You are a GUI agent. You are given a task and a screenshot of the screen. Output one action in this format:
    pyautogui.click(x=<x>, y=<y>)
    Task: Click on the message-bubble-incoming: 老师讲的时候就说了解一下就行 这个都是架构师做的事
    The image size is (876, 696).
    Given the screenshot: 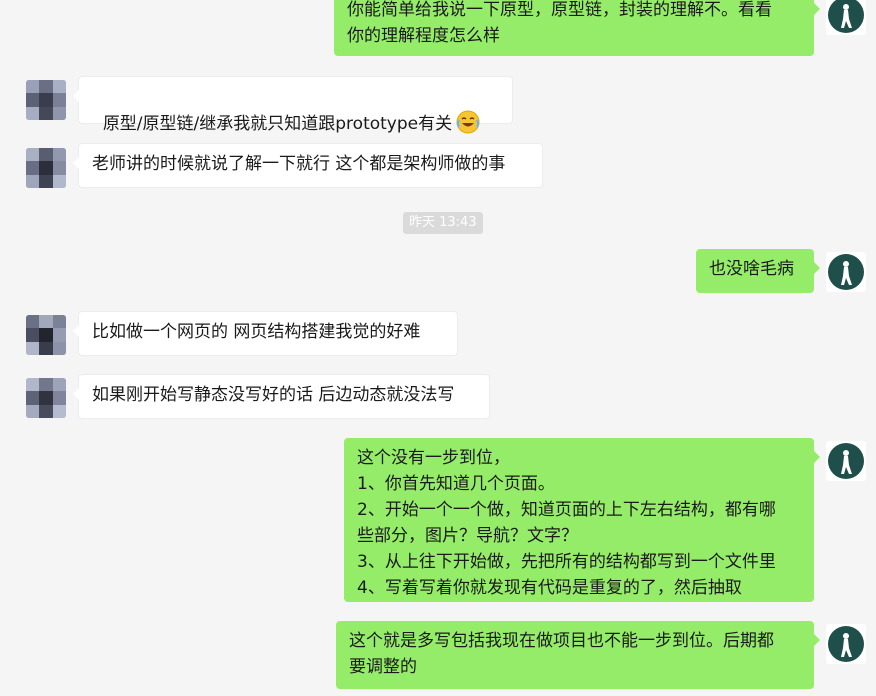 What is the action you would take?
    pyautogui.click(x=308, y=165)
    